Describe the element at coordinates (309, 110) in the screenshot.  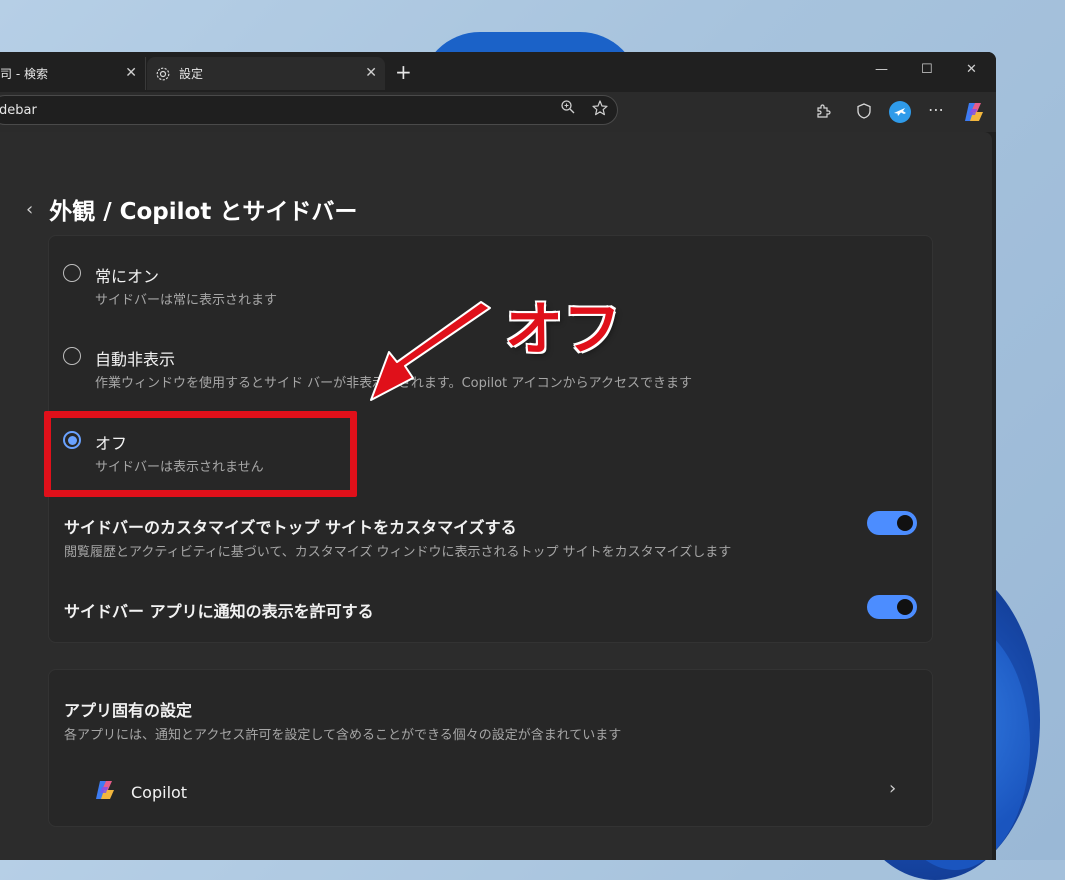
I see `address-bar: debar` at that location.